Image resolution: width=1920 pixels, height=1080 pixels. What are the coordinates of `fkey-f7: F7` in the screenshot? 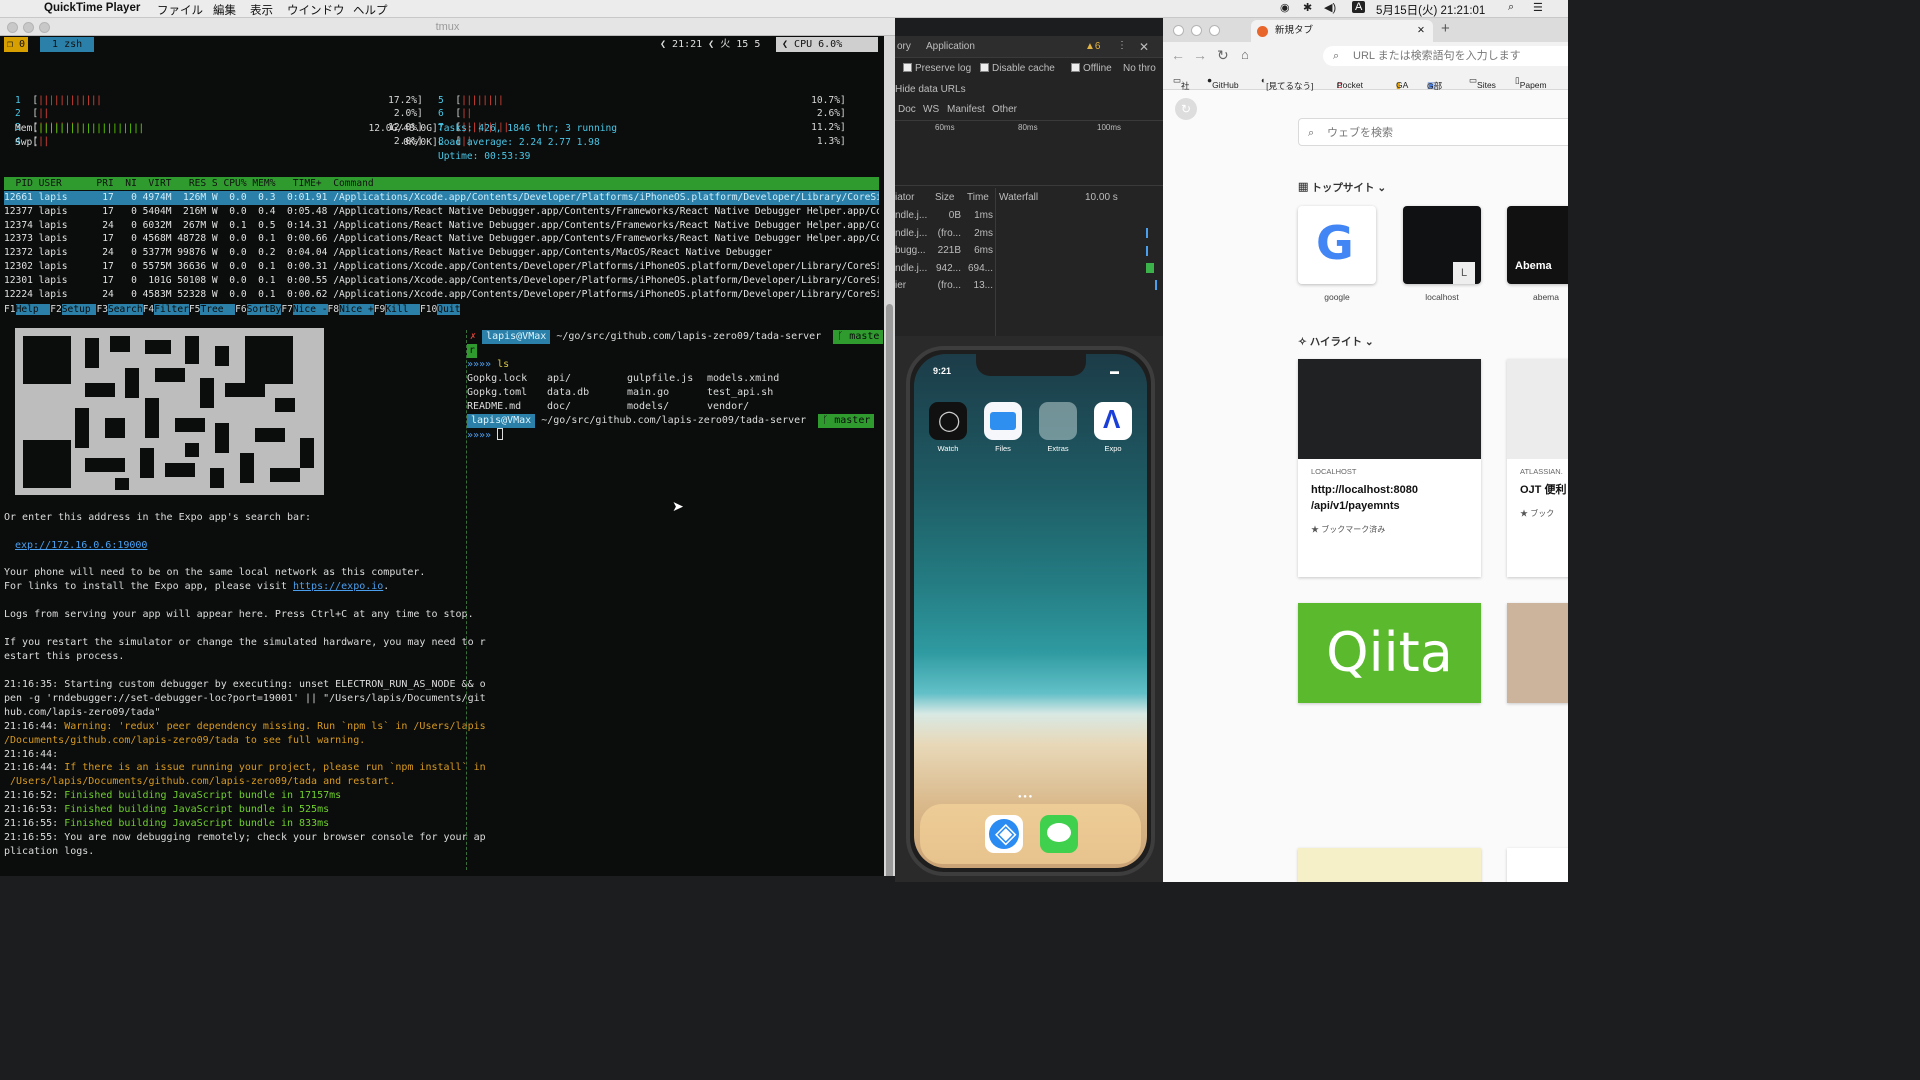 It's located at (287, 309).